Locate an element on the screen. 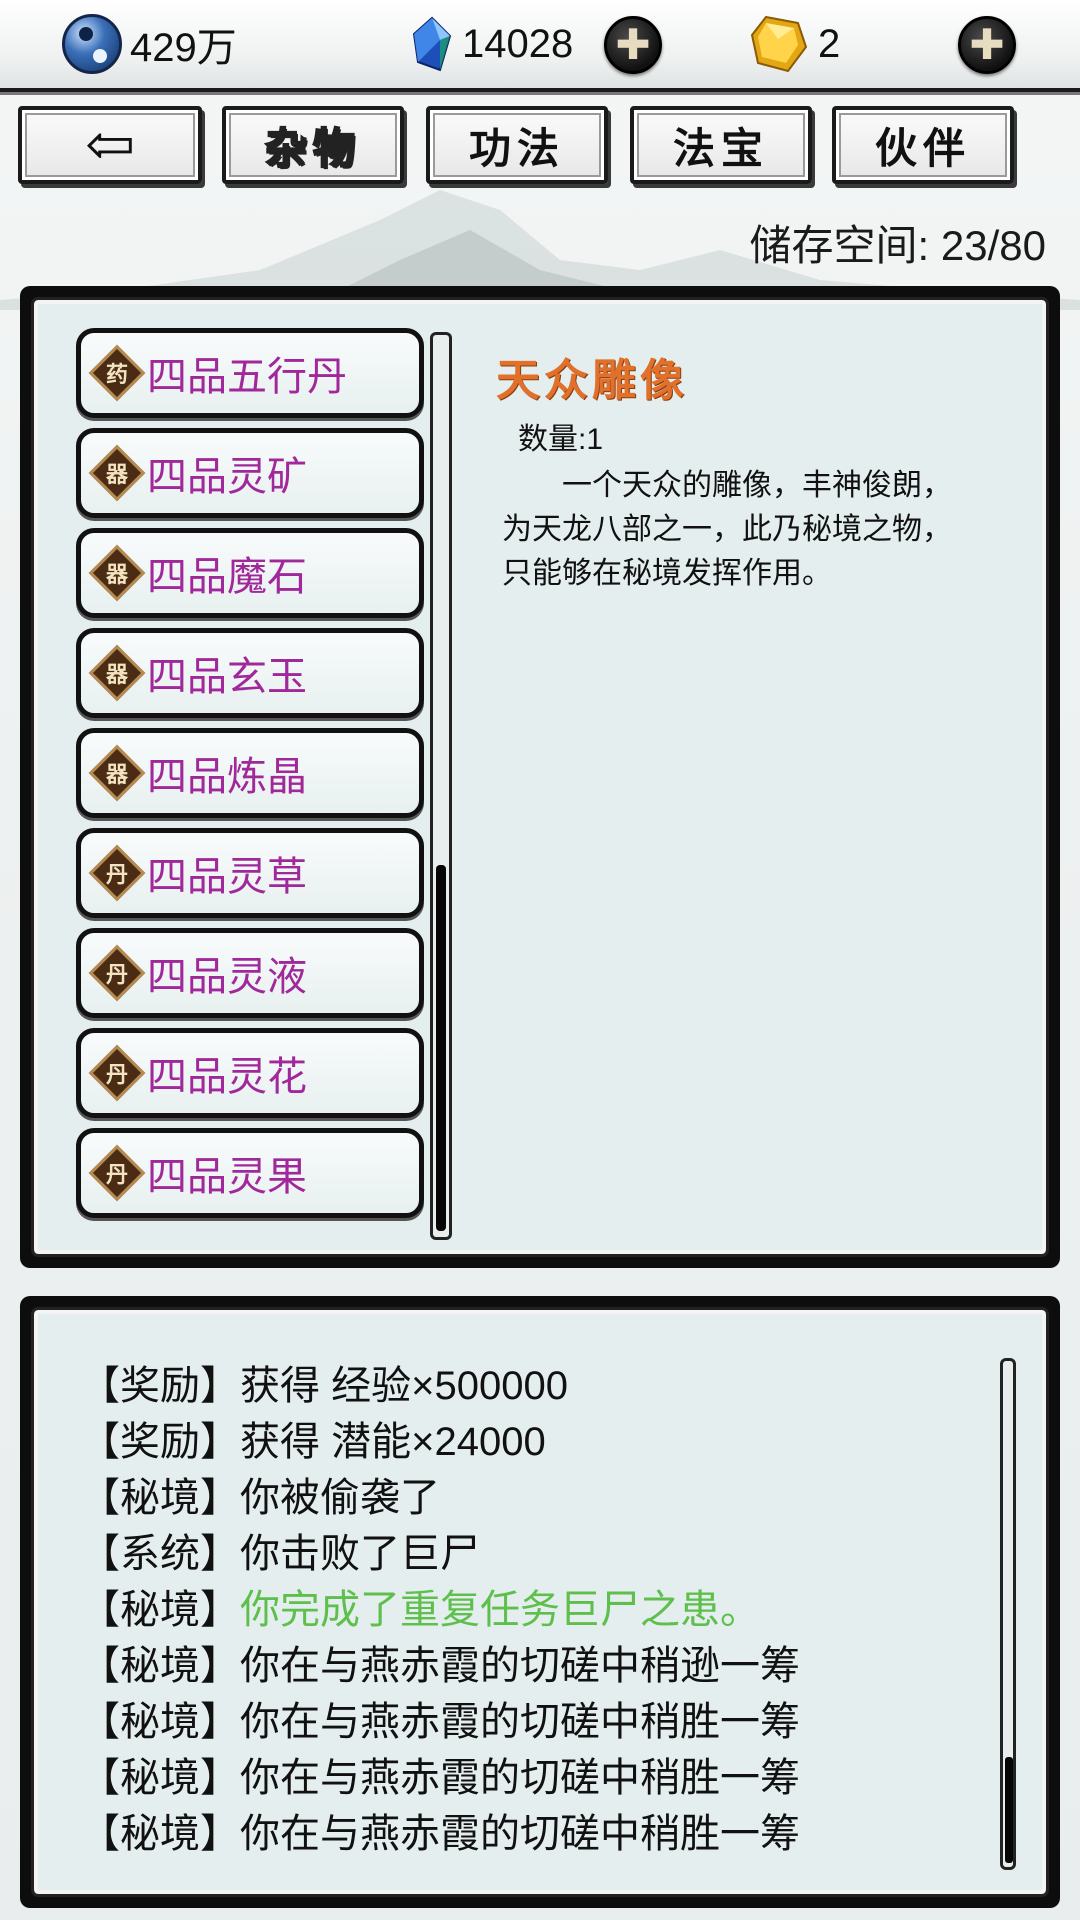 The height and width of the screenshot is (1920, 1080). item-name: 四品灵果 is located at coordinates (227, 1177).